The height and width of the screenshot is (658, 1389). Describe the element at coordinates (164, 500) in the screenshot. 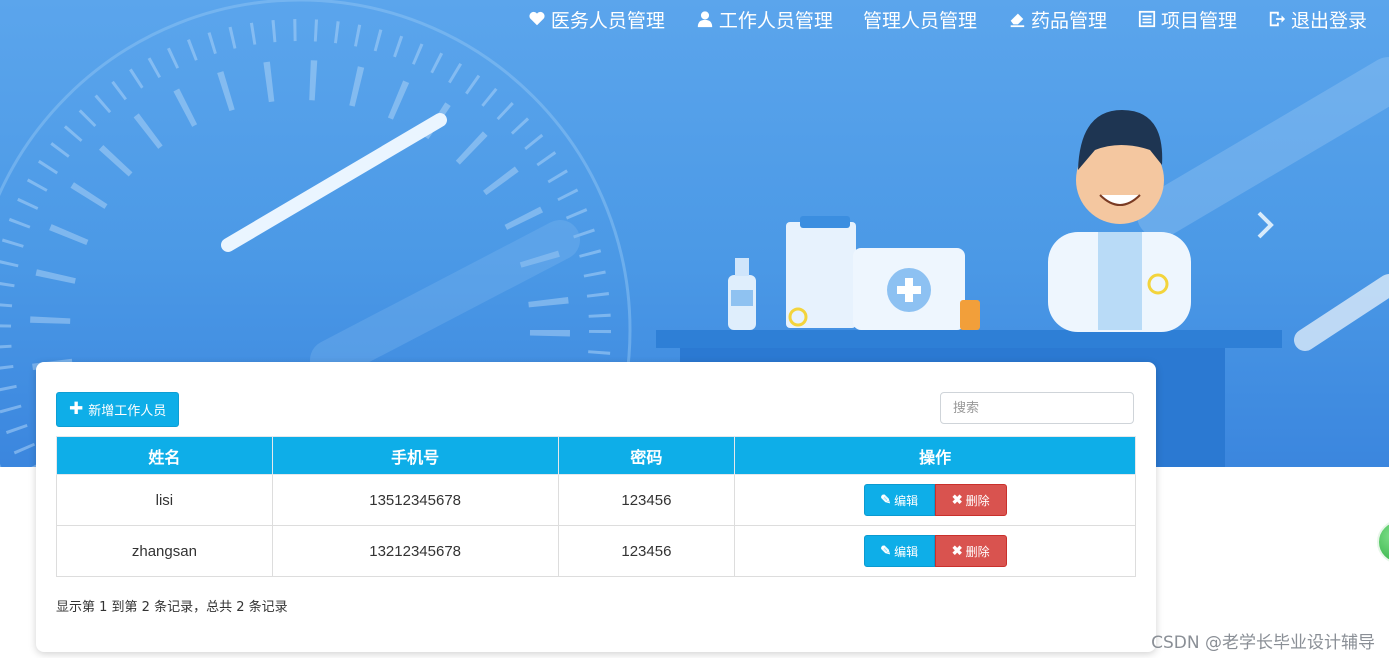

I see `cell-name: lisi` at that location.